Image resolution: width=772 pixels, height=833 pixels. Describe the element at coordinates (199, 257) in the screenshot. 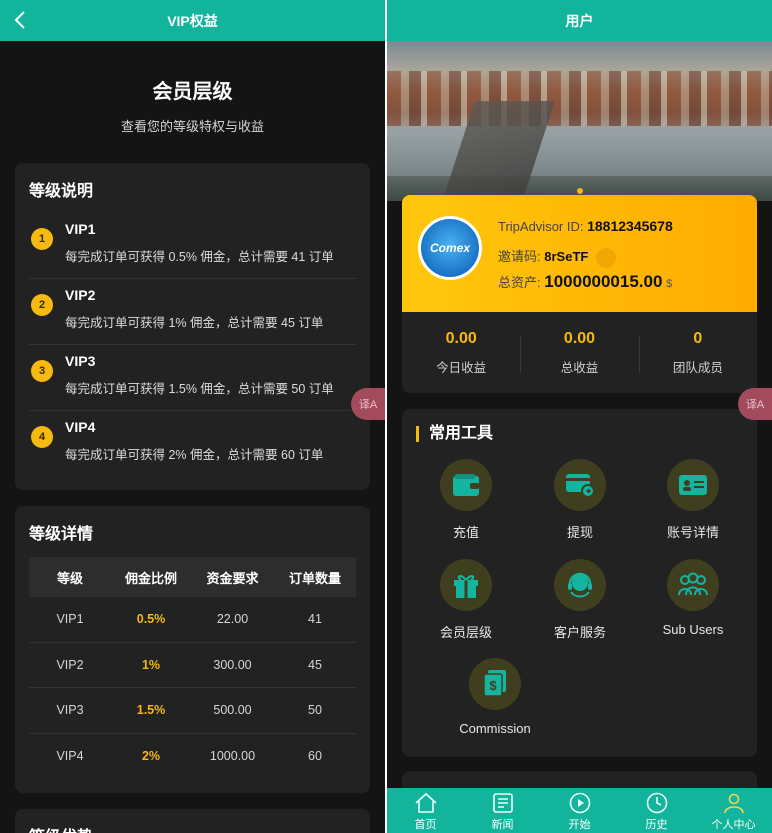

I see `level-description: 每完成订单可获得 0.5% 佣金，总计需要 41 订单` at that location.